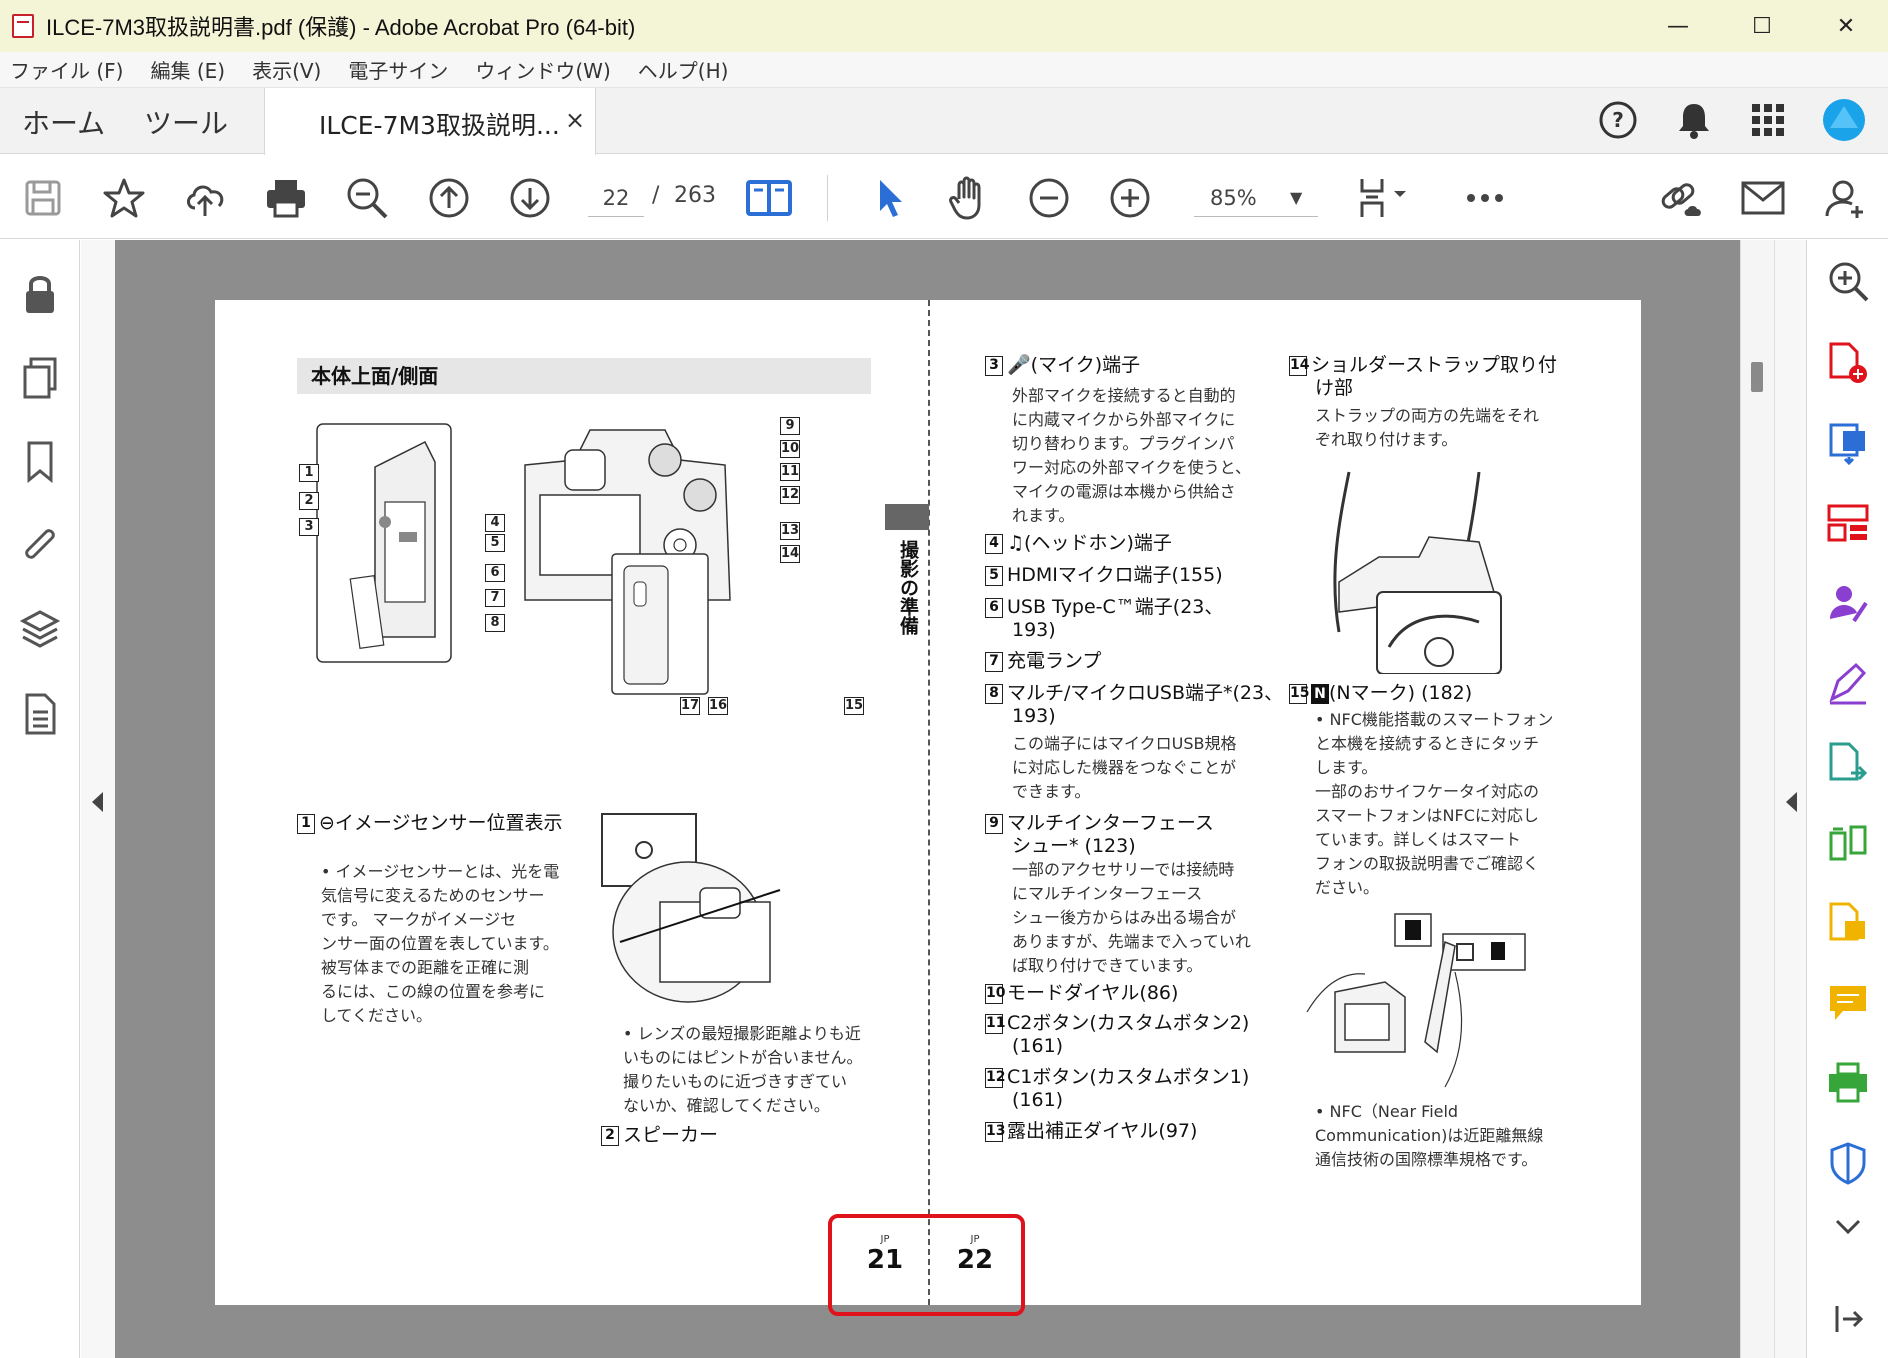  I want to click on share-link-icon, so click(1681, 198).